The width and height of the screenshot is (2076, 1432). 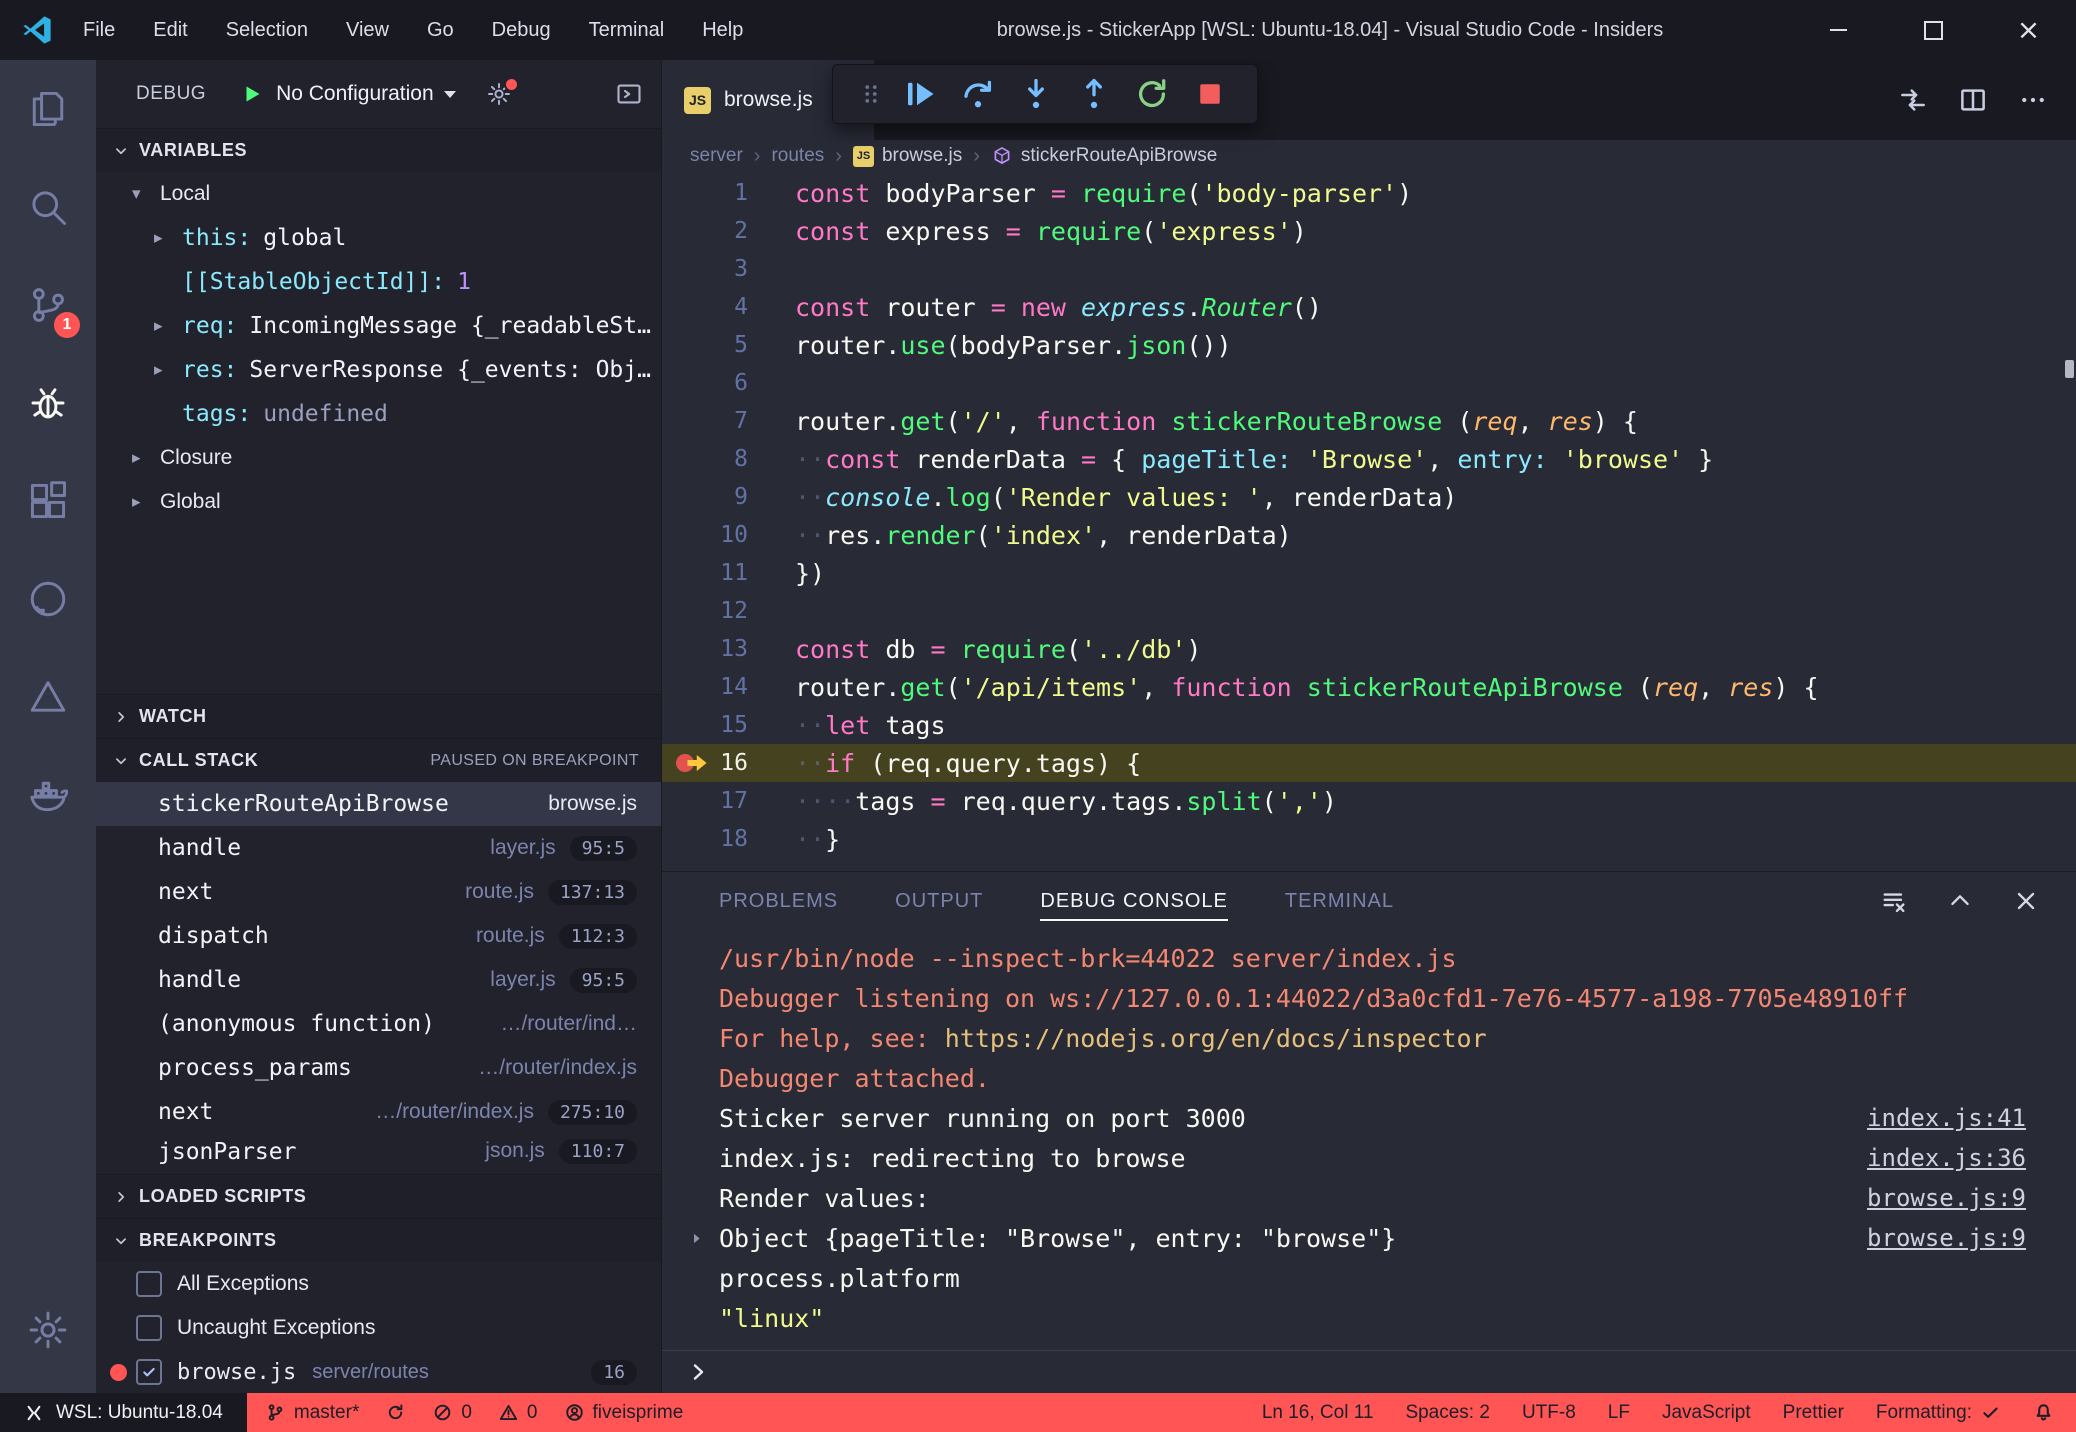 What do you see at coordinates (728, 307) in the screenshot?
I see `line-number: 4` at bounding box center [728, 307].